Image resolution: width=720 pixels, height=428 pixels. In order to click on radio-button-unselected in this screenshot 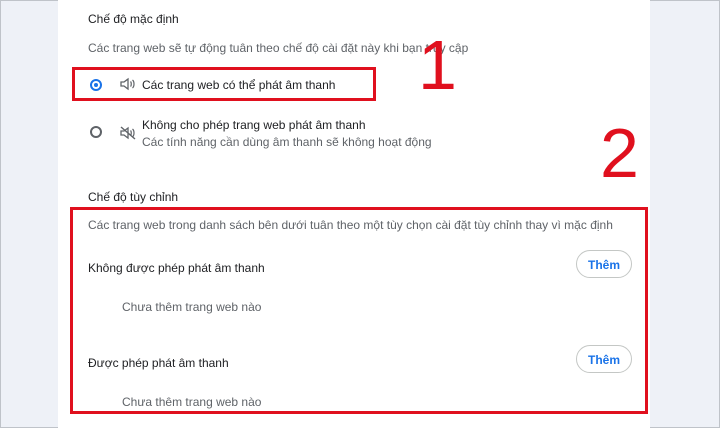, I will do `click(96, 132)`.